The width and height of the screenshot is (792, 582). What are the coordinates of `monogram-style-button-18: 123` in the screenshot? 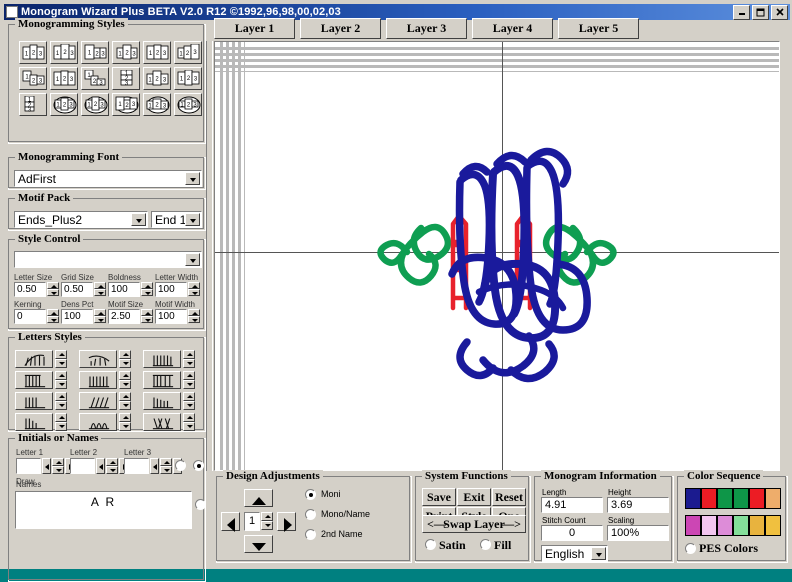 It's located at (187, 104).